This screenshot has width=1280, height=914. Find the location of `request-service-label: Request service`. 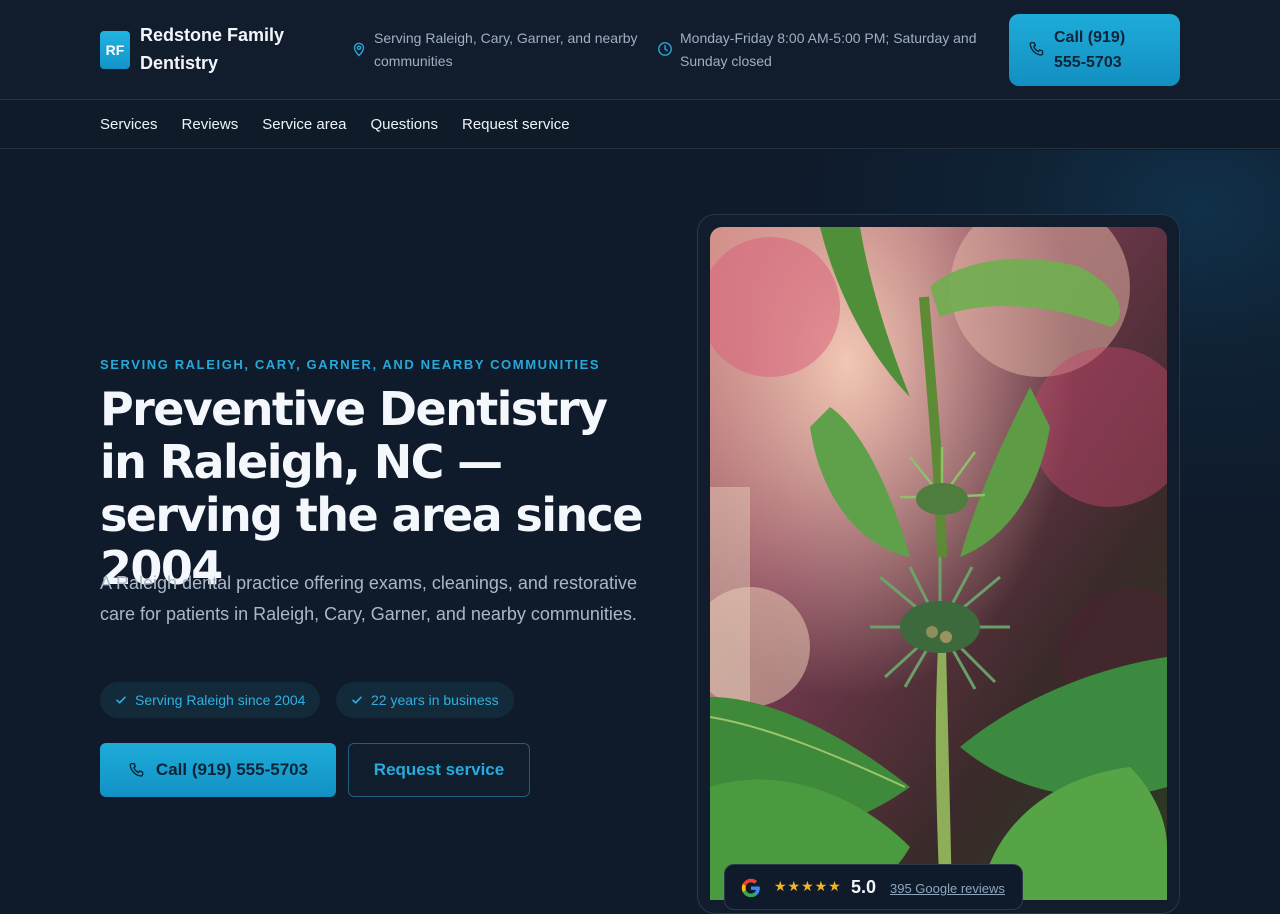

request-service-label: Request service is located at coordinates (439, 769).